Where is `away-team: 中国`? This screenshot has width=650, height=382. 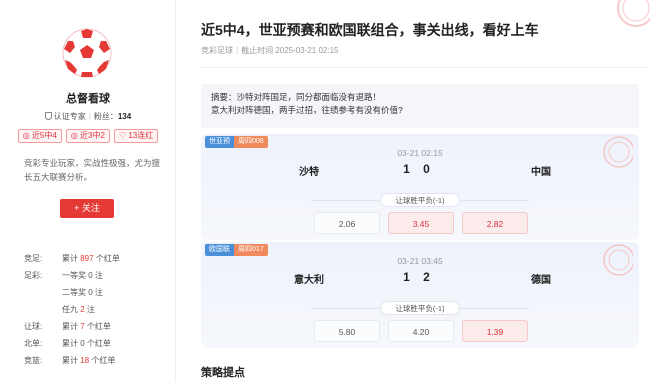 away-team: 中国 is located at coordinates (541, 172).